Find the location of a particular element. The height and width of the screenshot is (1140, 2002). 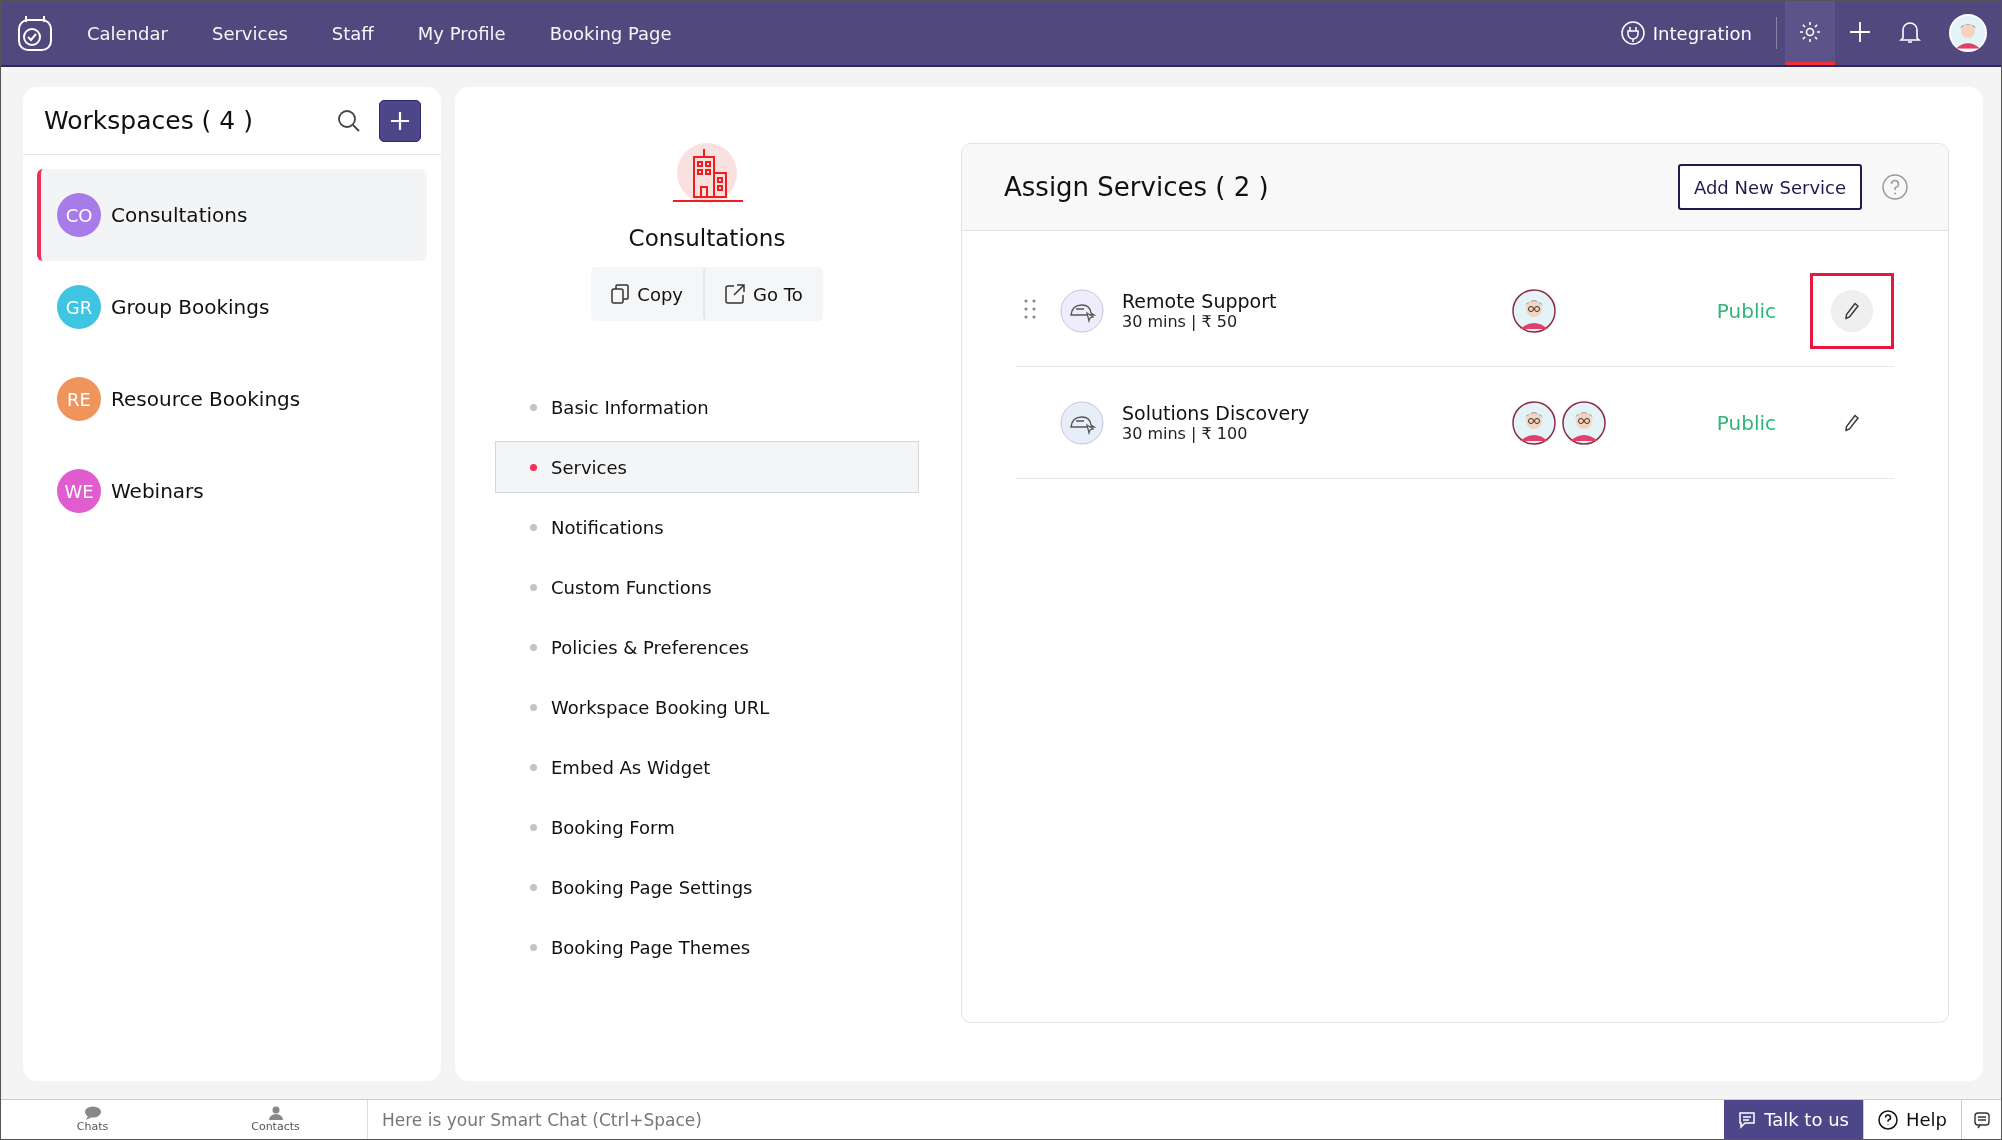

workspace-item: CO Consultations is located at coordinates (232, 215).